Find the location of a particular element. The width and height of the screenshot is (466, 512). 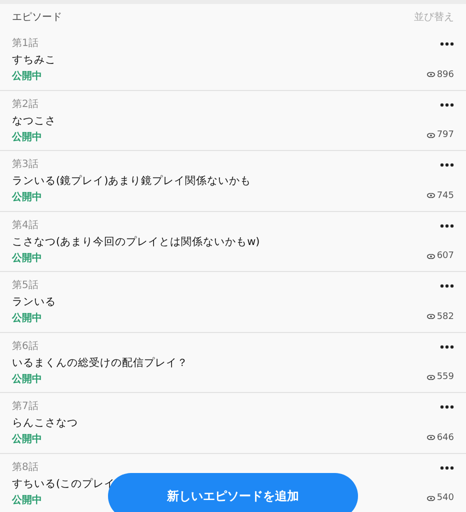

view-number: 607 is located at coordinates (445, 256).